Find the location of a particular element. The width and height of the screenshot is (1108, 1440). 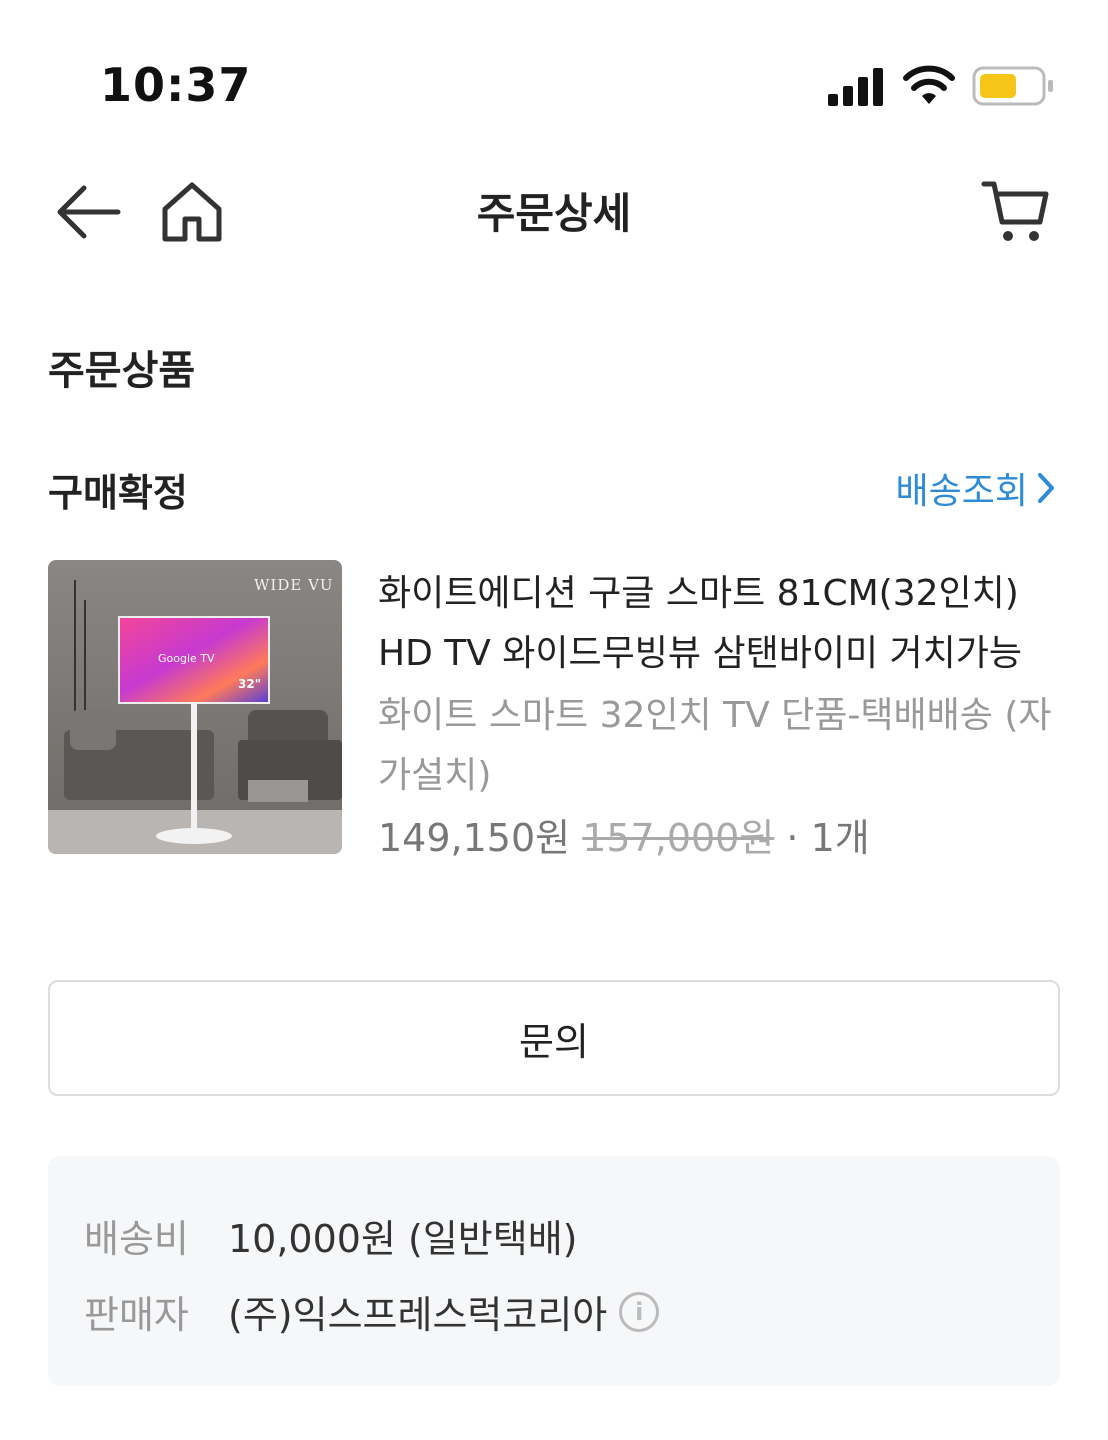

shipping-fee-value: 10,000원 (일반택배) is located at coordinates (403, 1239).